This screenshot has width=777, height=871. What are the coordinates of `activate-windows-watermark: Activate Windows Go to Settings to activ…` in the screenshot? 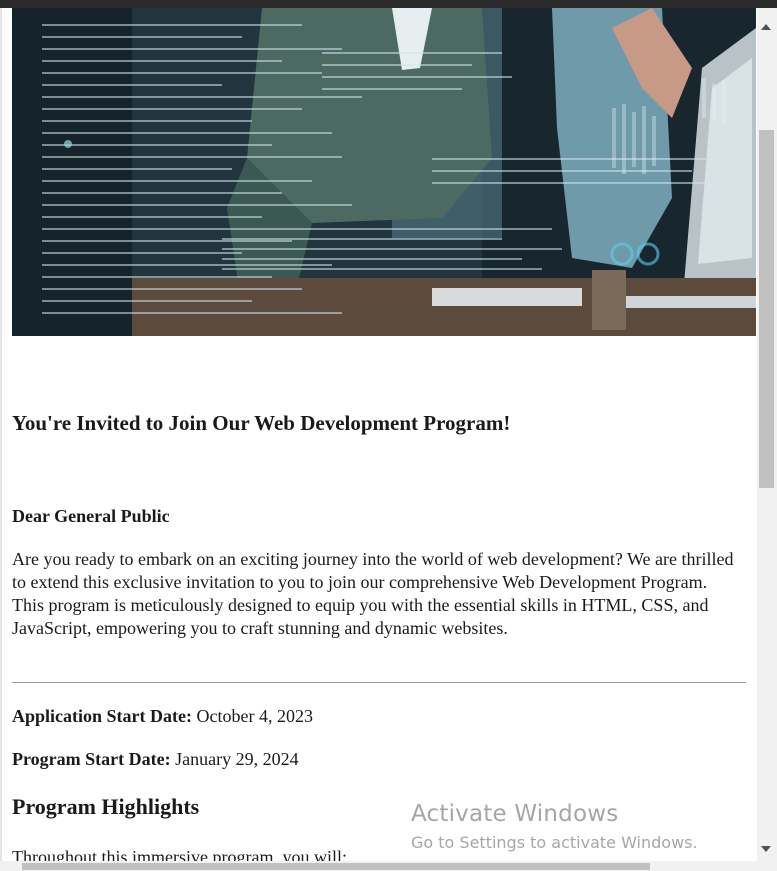 It's located at (554, 827).